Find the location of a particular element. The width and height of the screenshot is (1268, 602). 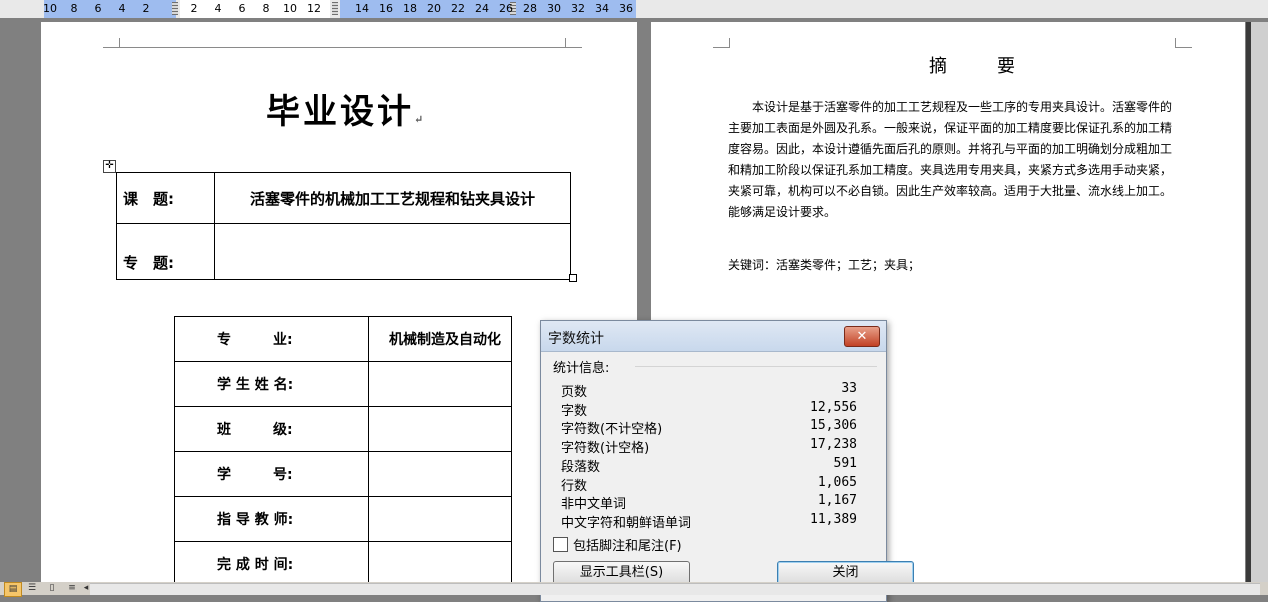

page-title: 毕业设计↵ is located at coordinates (346, 108).